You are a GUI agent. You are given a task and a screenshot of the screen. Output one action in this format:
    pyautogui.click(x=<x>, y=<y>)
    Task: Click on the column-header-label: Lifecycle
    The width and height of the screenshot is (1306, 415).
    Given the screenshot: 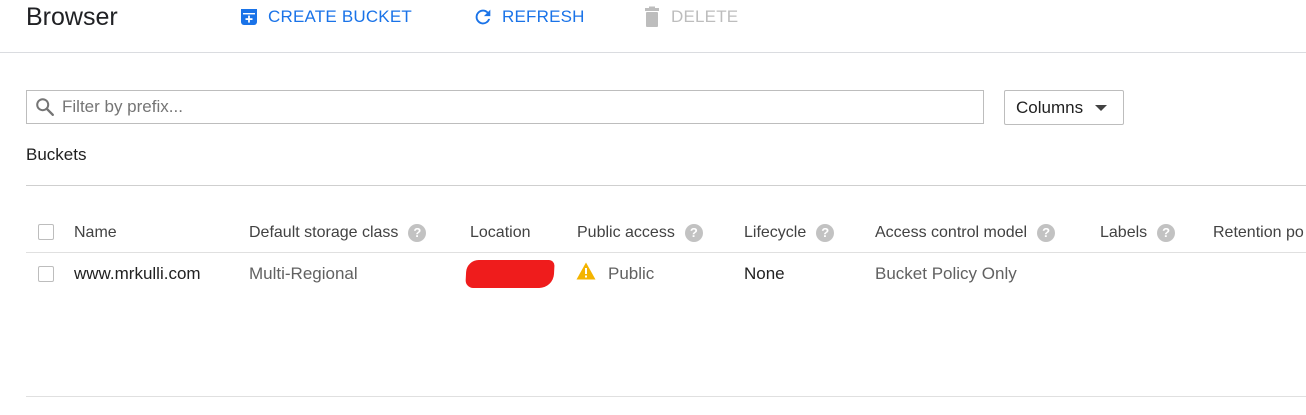 What is the action you would take?
    pyautogui.click(x=775, y=232)
    